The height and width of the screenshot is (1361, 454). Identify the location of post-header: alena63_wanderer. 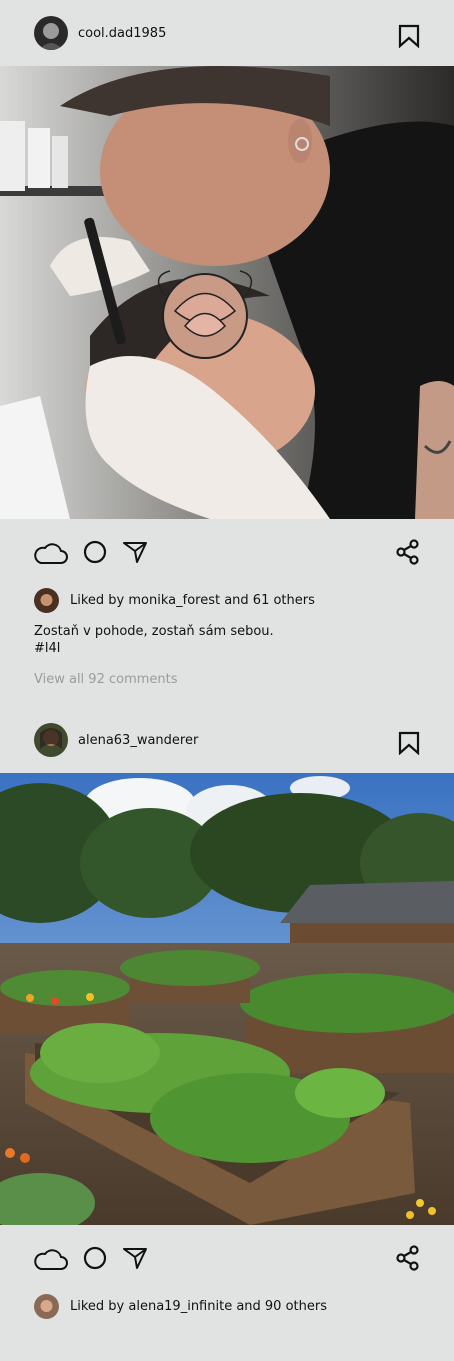
(227, 740).